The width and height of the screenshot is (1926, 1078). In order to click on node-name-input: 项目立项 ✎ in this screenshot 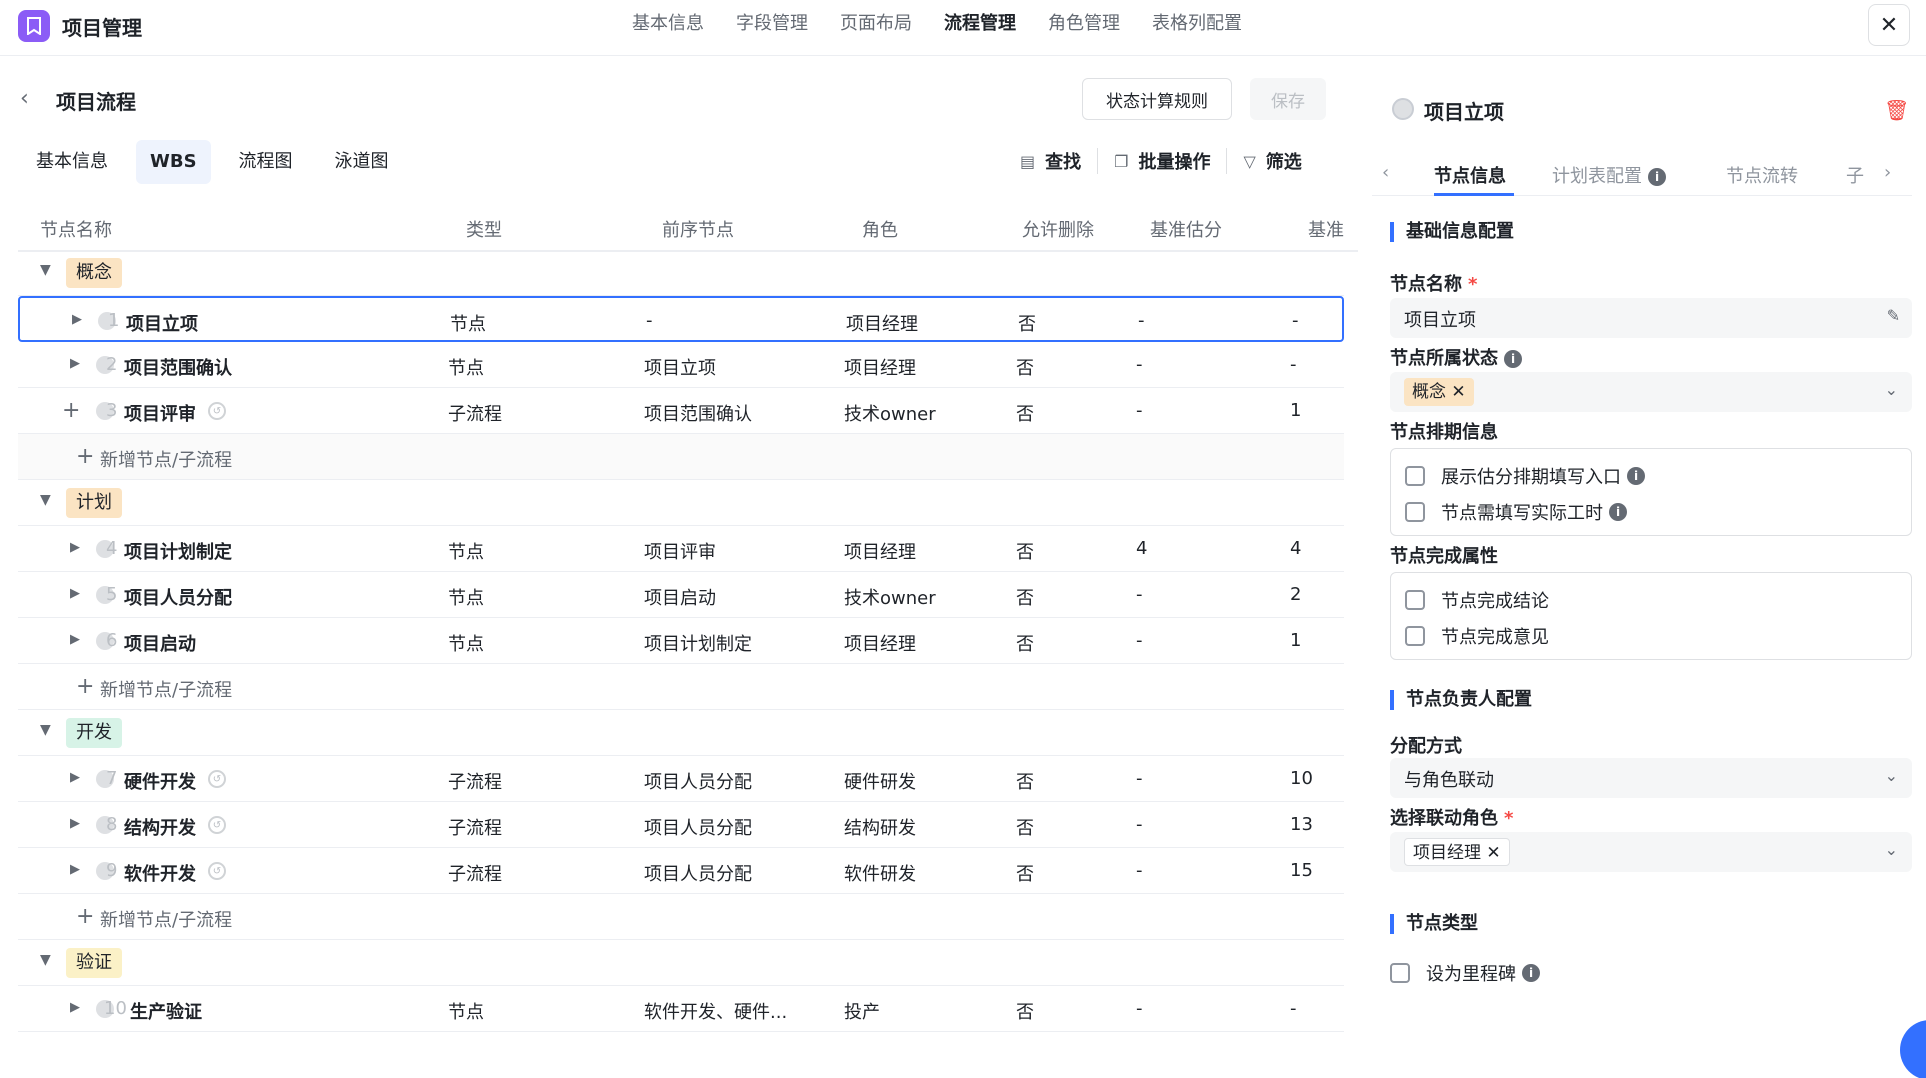, I will do `click(1651, 318)`.